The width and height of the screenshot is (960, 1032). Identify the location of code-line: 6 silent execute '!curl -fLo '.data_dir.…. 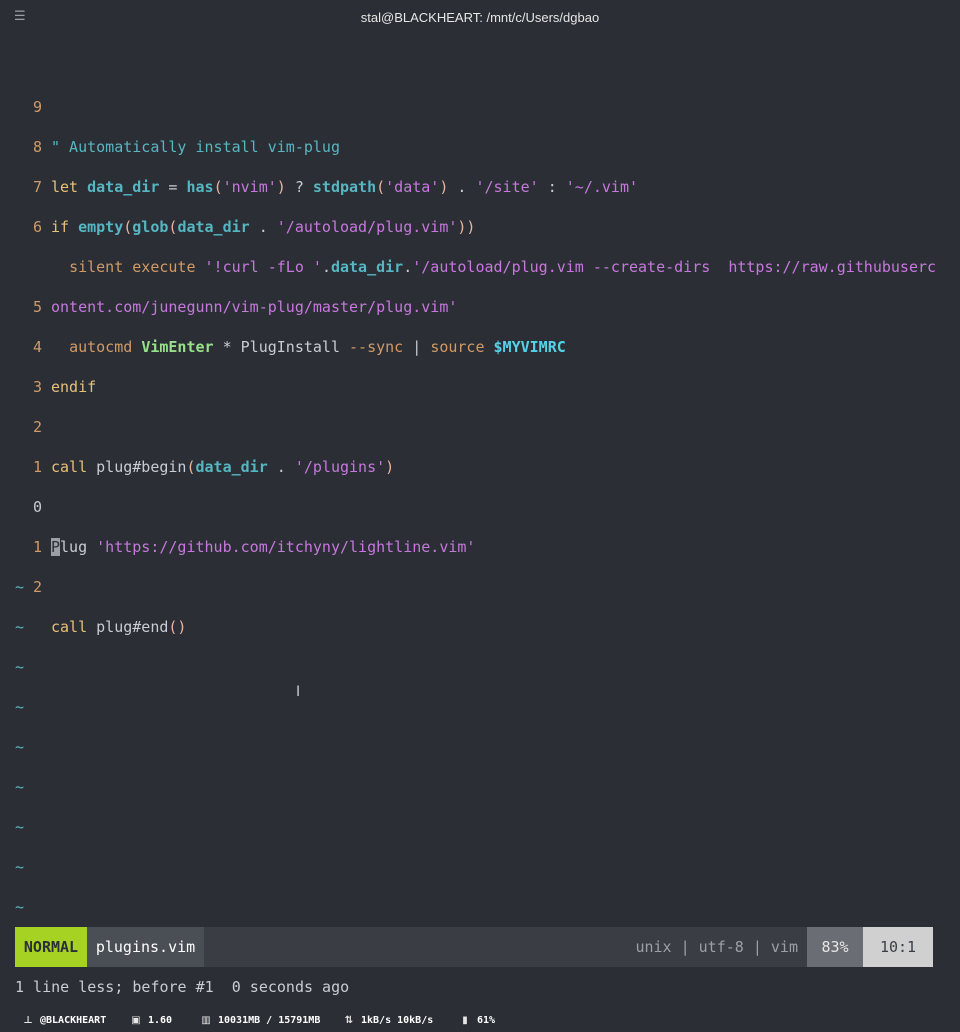
(468, 221).